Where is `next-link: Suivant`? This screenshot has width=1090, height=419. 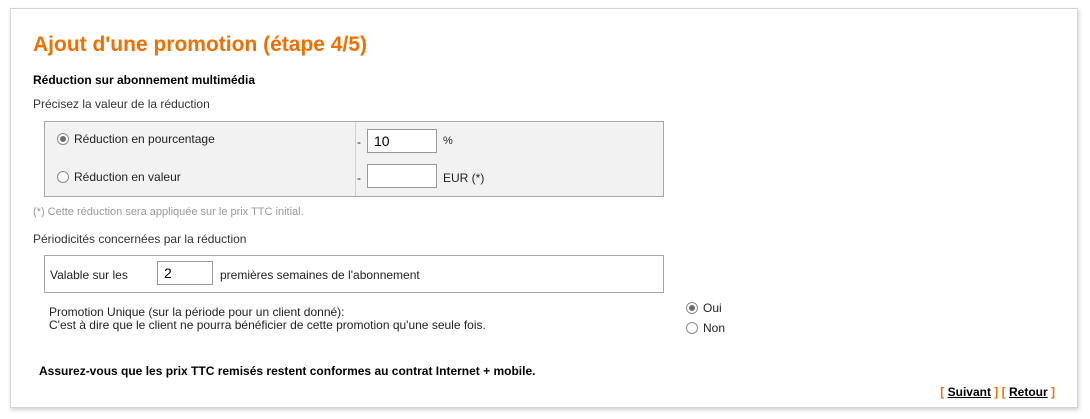
next-link: Suivant is located at coordinates (969, 392).